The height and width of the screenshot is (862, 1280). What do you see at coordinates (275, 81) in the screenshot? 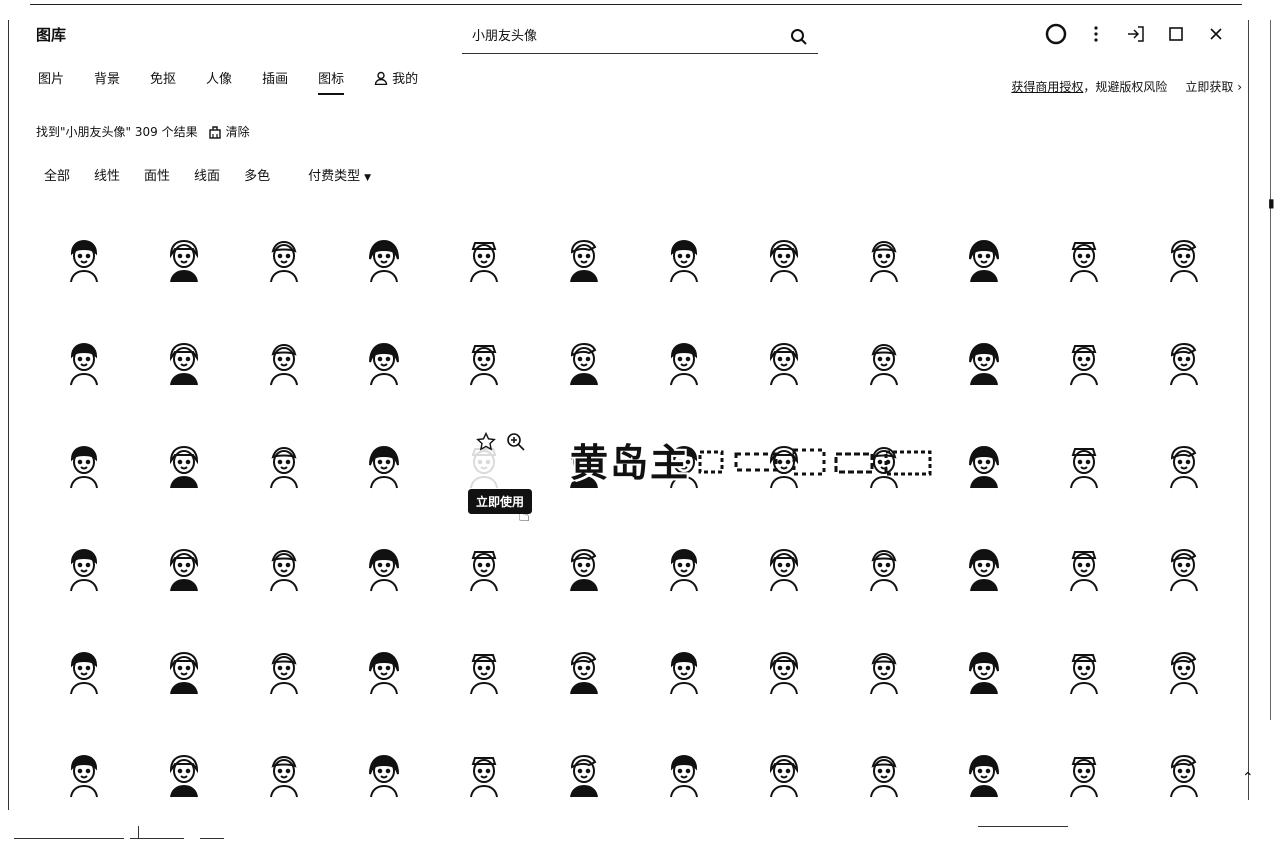
I see `tab-illustrations: 插画` at bounding box center [275, 81].